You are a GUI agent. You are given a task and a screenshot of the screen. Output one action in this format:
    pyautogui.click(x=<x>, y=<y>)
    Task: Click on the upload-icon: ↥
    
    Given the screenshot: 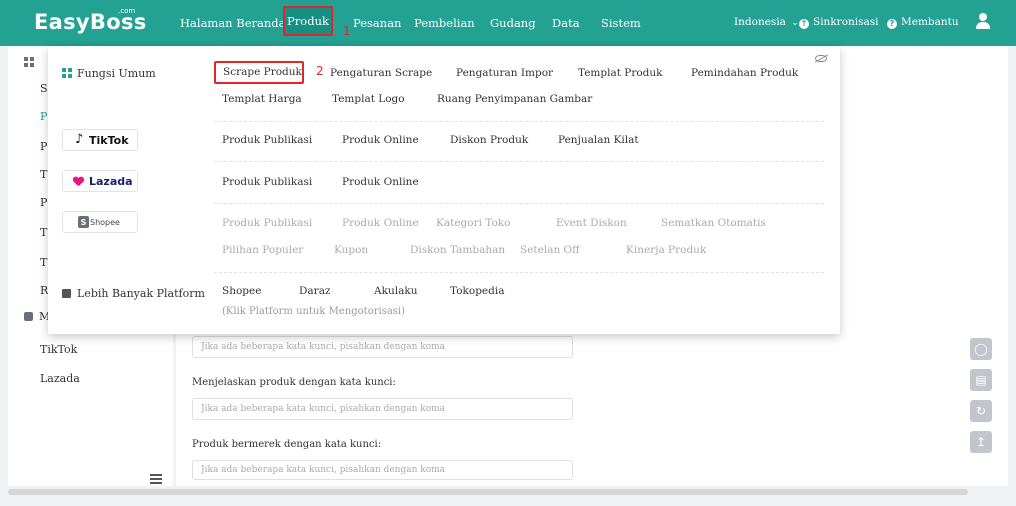 What is the action you would take?
    pyautogui.click(x=981, y=442)
    